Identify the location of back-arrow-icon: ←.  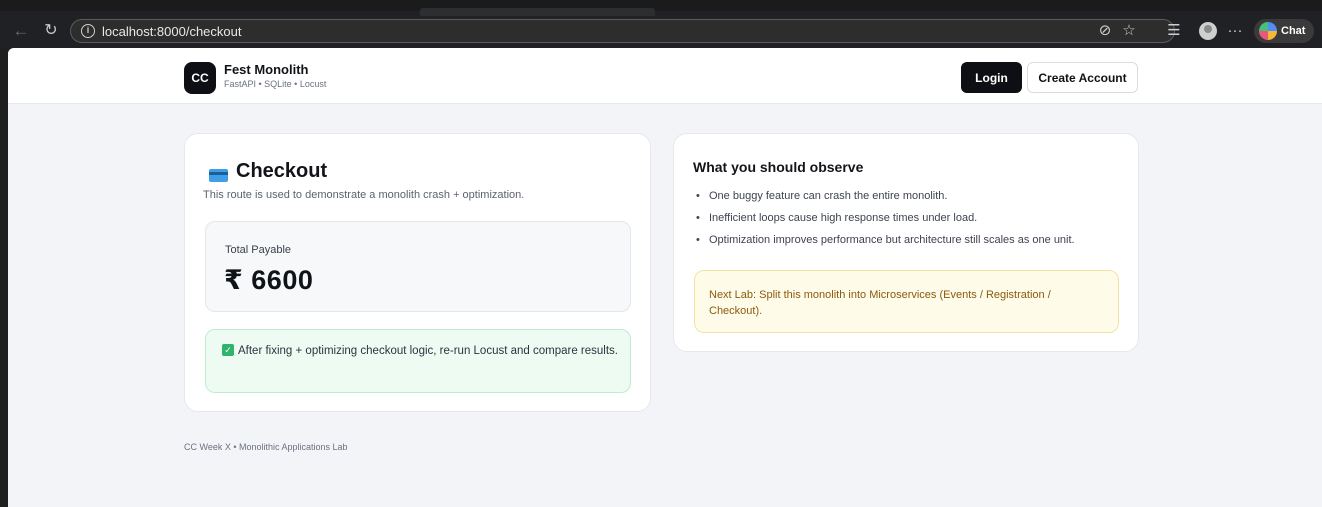
(21, 31).